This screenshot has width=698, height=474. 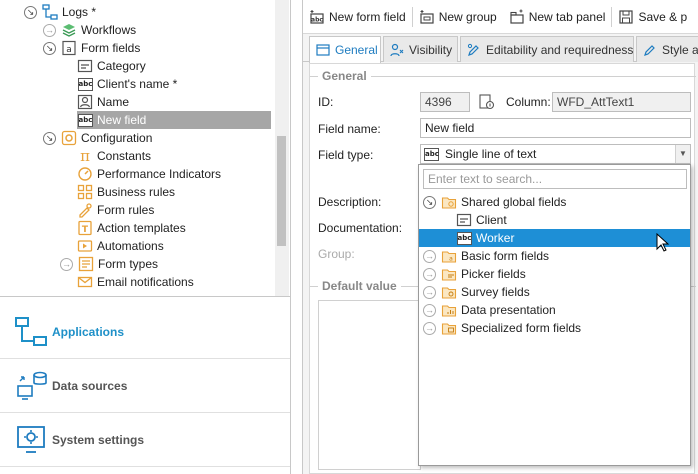 What do you see at coordinates (145, 440) in the screenshot?
I see `nav-system-settings: System settings` at bounding box center [145, 440].